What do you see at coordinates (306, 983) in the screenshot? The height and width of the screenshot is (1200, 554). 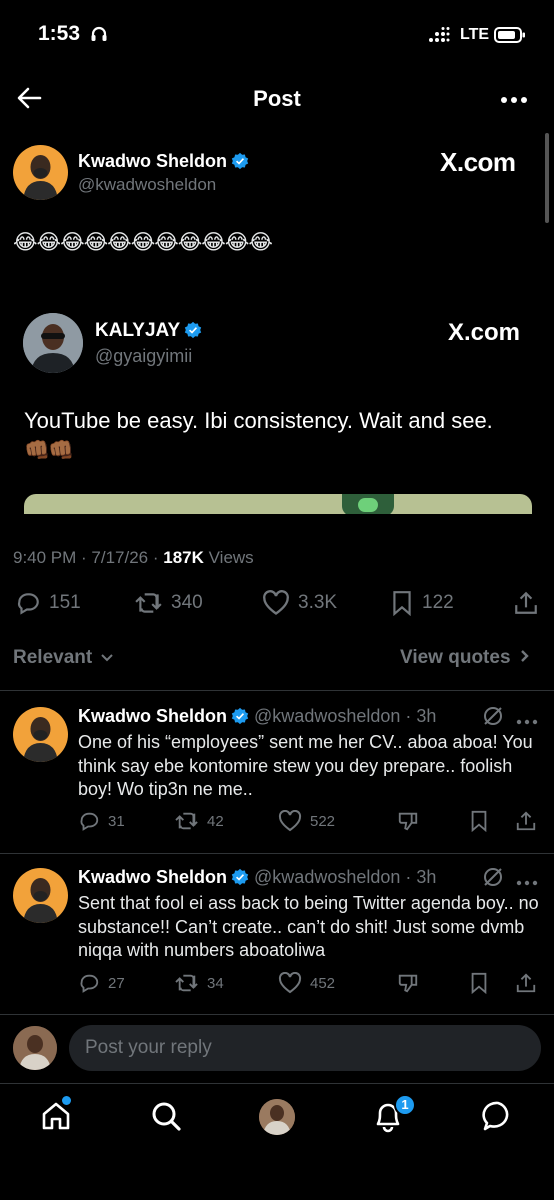 I see `like-button: 452` at bounding box center [306, 983].